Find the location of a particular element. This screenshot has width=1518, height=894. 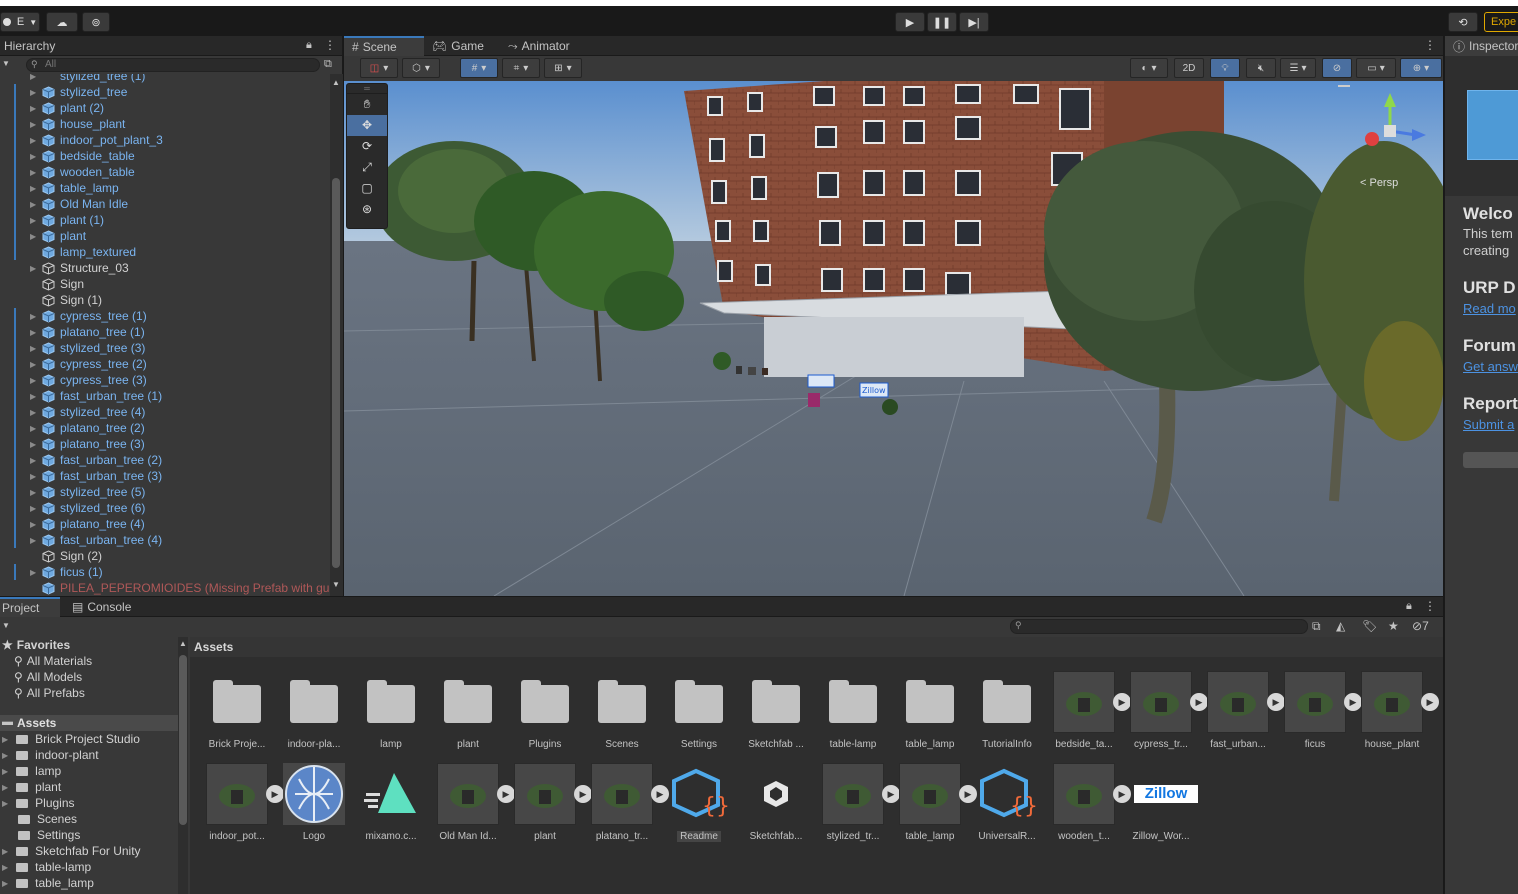

scene-search-icon: ⧉ is located at coordinates (328, 64).